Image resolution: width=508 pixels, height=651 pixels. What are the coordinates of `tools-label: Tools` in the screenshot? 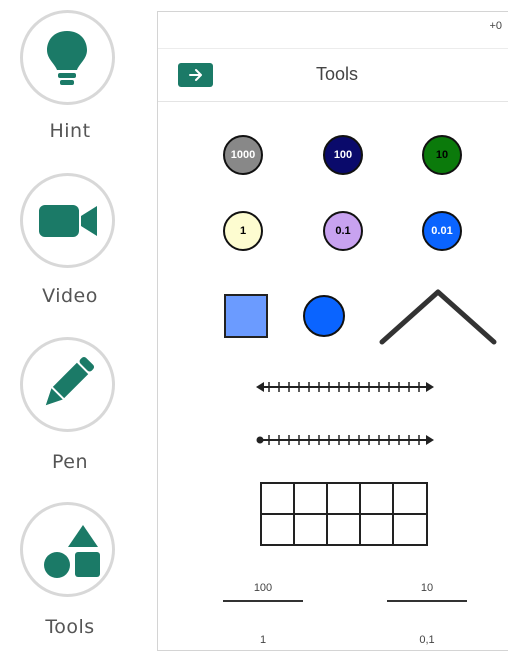 It's located at (70, 627).